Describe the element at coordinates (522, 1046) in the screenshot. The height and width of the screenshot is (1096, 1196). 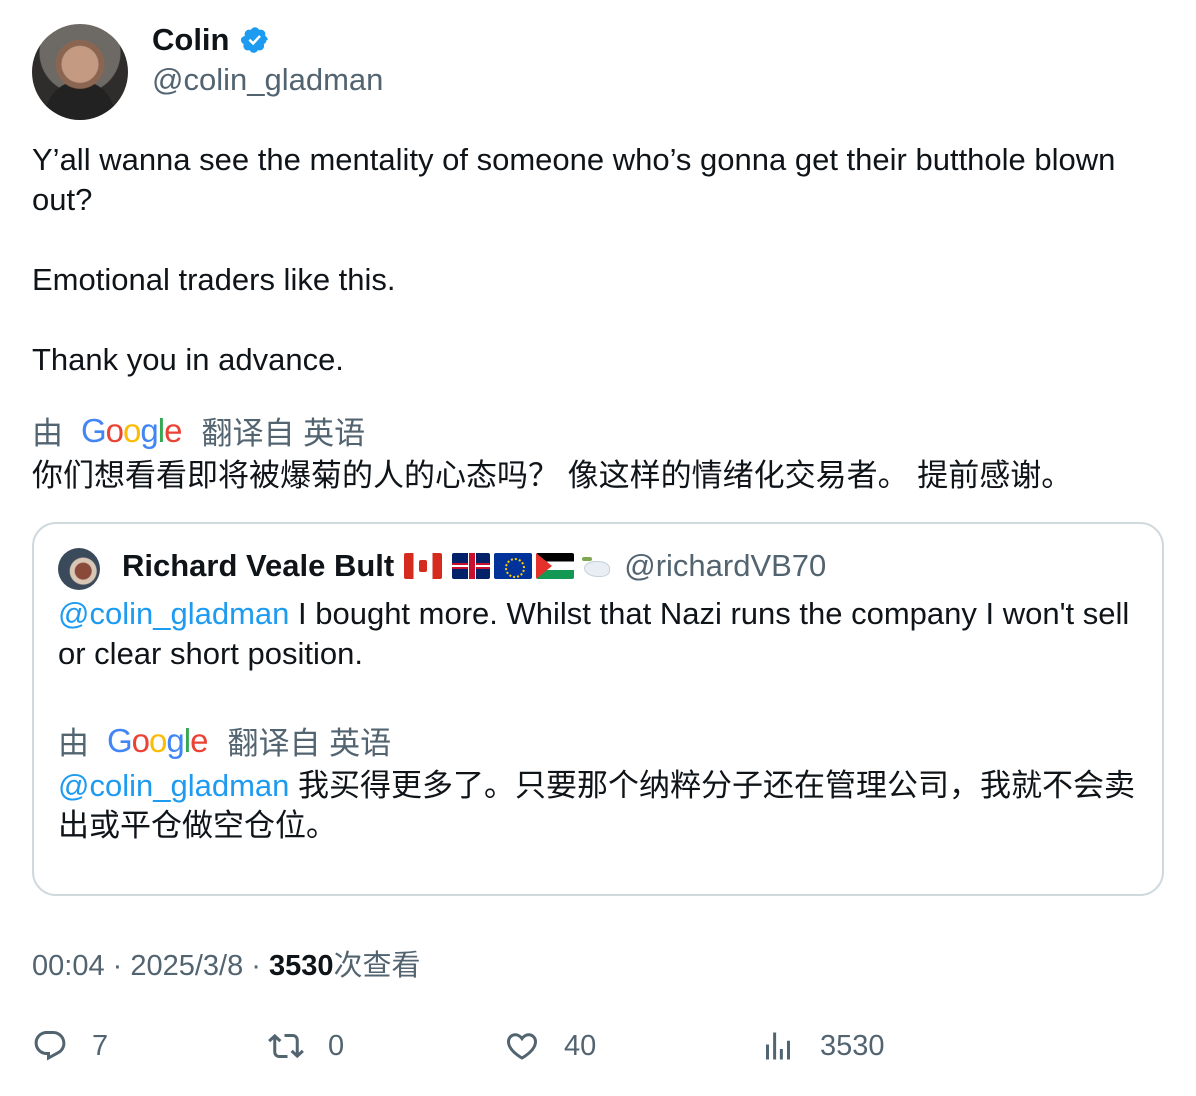
I see `heart-icon` at that location.